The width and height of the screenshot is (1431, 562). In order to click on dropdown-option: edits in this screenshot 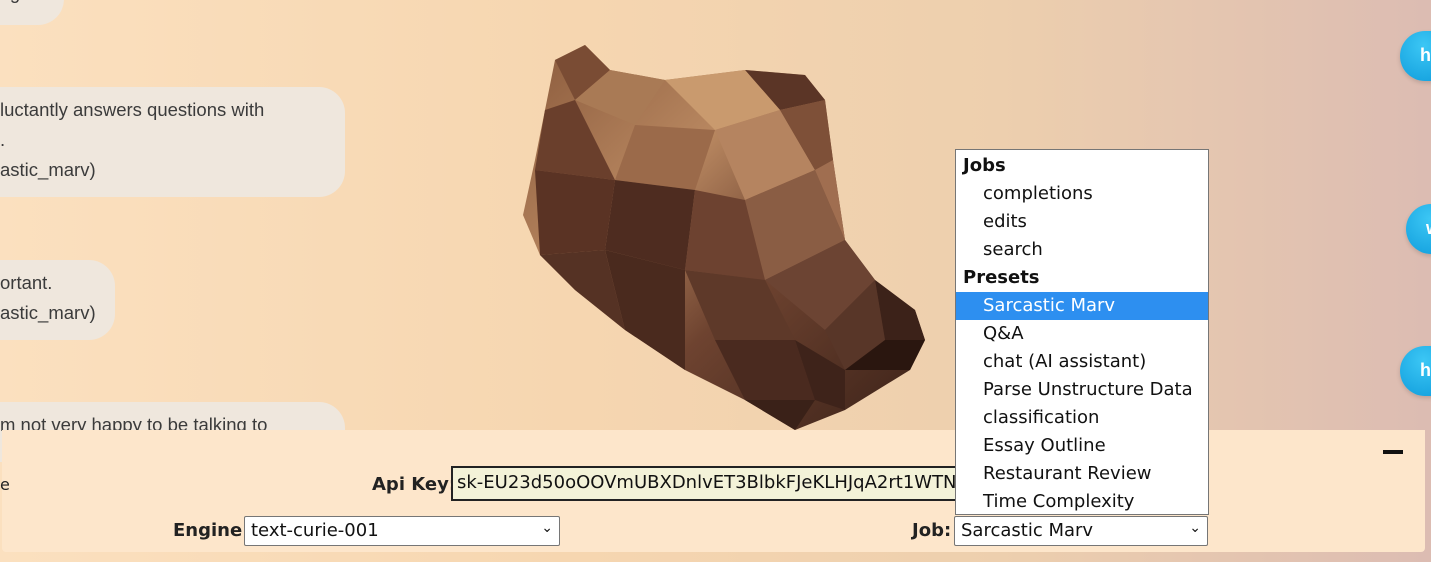, I will do `click(1082, 222)`.